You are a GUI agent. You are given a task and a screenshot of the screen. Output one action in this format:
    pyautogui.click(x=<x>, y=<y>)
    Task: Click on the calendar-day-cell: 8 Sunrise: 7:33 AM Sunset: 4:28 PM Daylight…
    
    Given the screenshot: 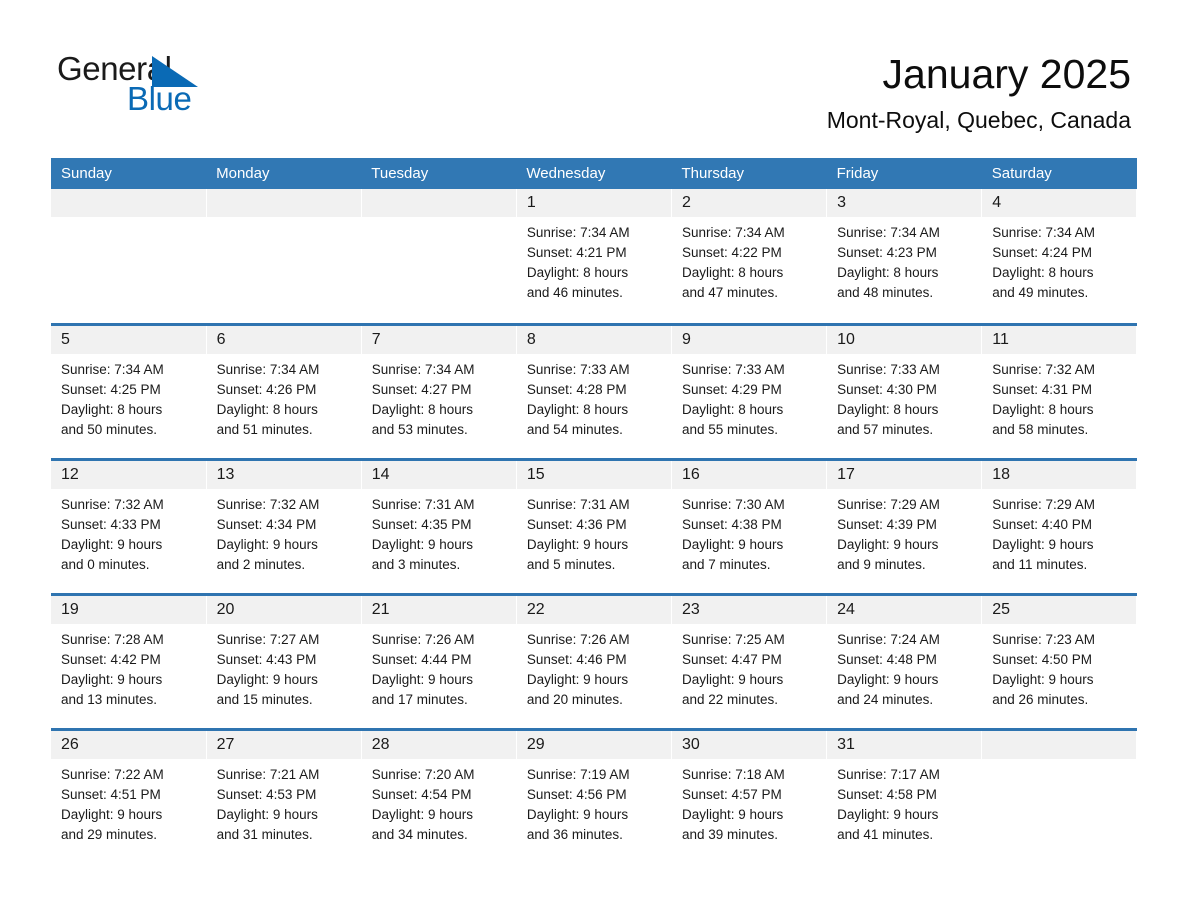 What is the action you would take?
    pyautogui.click(x=594, y=390)
    